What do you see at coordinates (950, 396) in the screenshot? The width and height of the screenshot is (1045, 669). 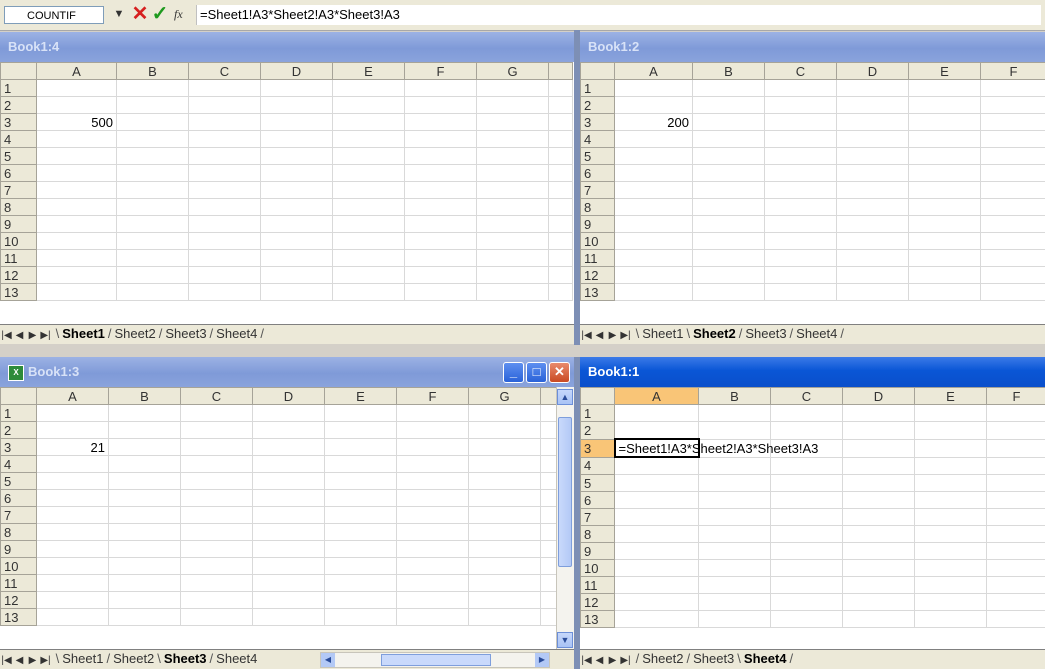 I see `column-header: E` at bounding box center [950, 396].